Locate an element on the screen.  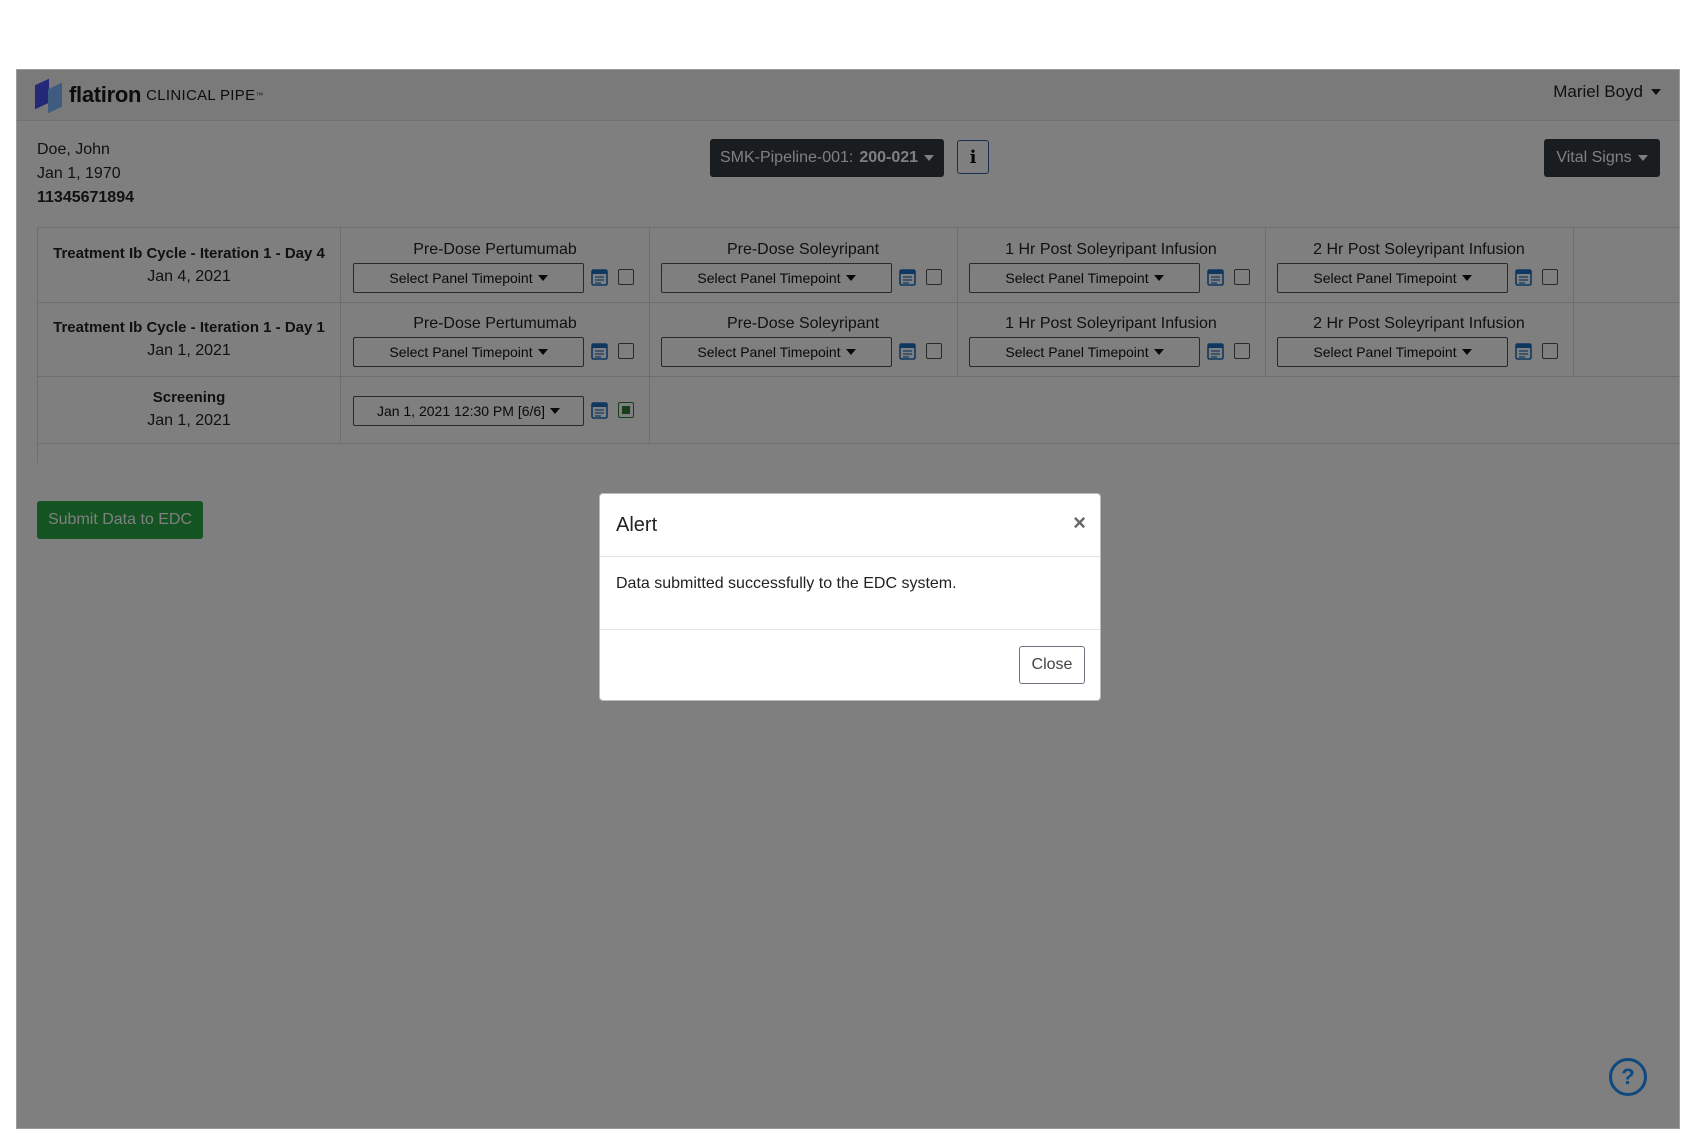
modal-title: Alert is located at coordinates (637, 525).